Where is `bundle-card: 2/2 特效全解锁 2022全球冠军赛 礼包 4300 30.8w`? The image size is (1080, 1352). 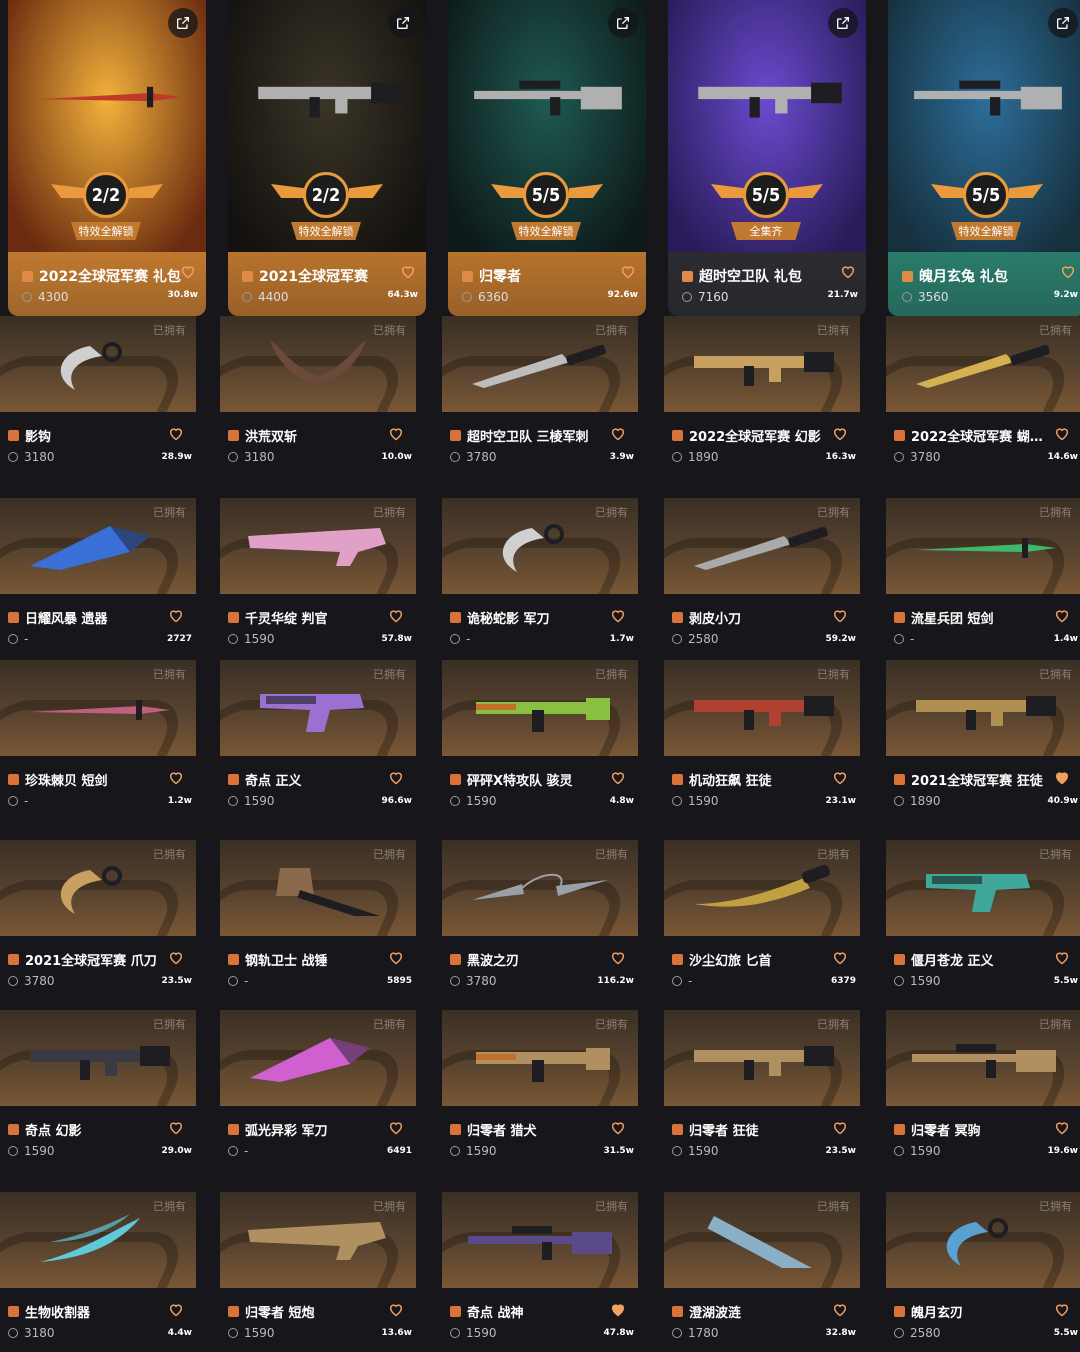
bundle-card: 2/2 特效全解锁 2022全球冠军赛 礼包 4300 30.8w is located at coordinates (107, 158).